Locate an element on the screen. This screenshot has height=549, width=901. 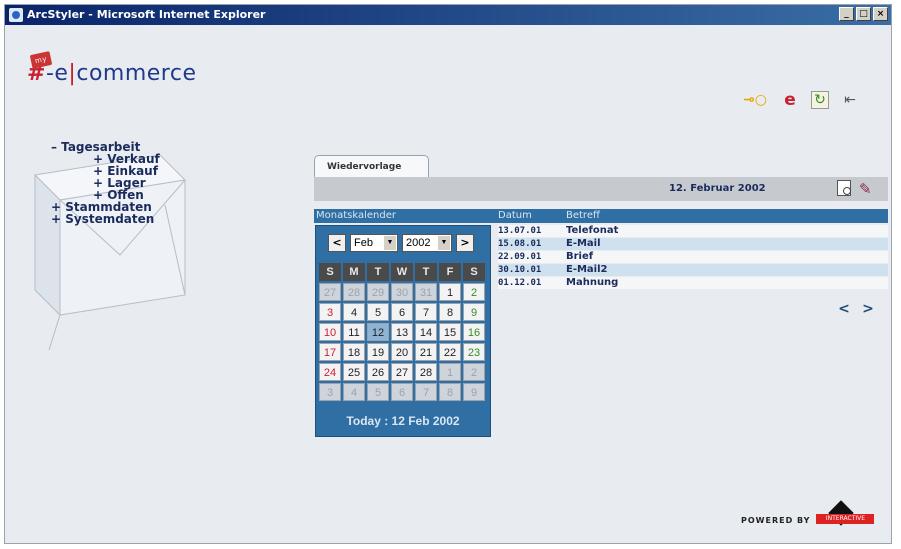
next-month-button: > is located at coordinates (465, 243).